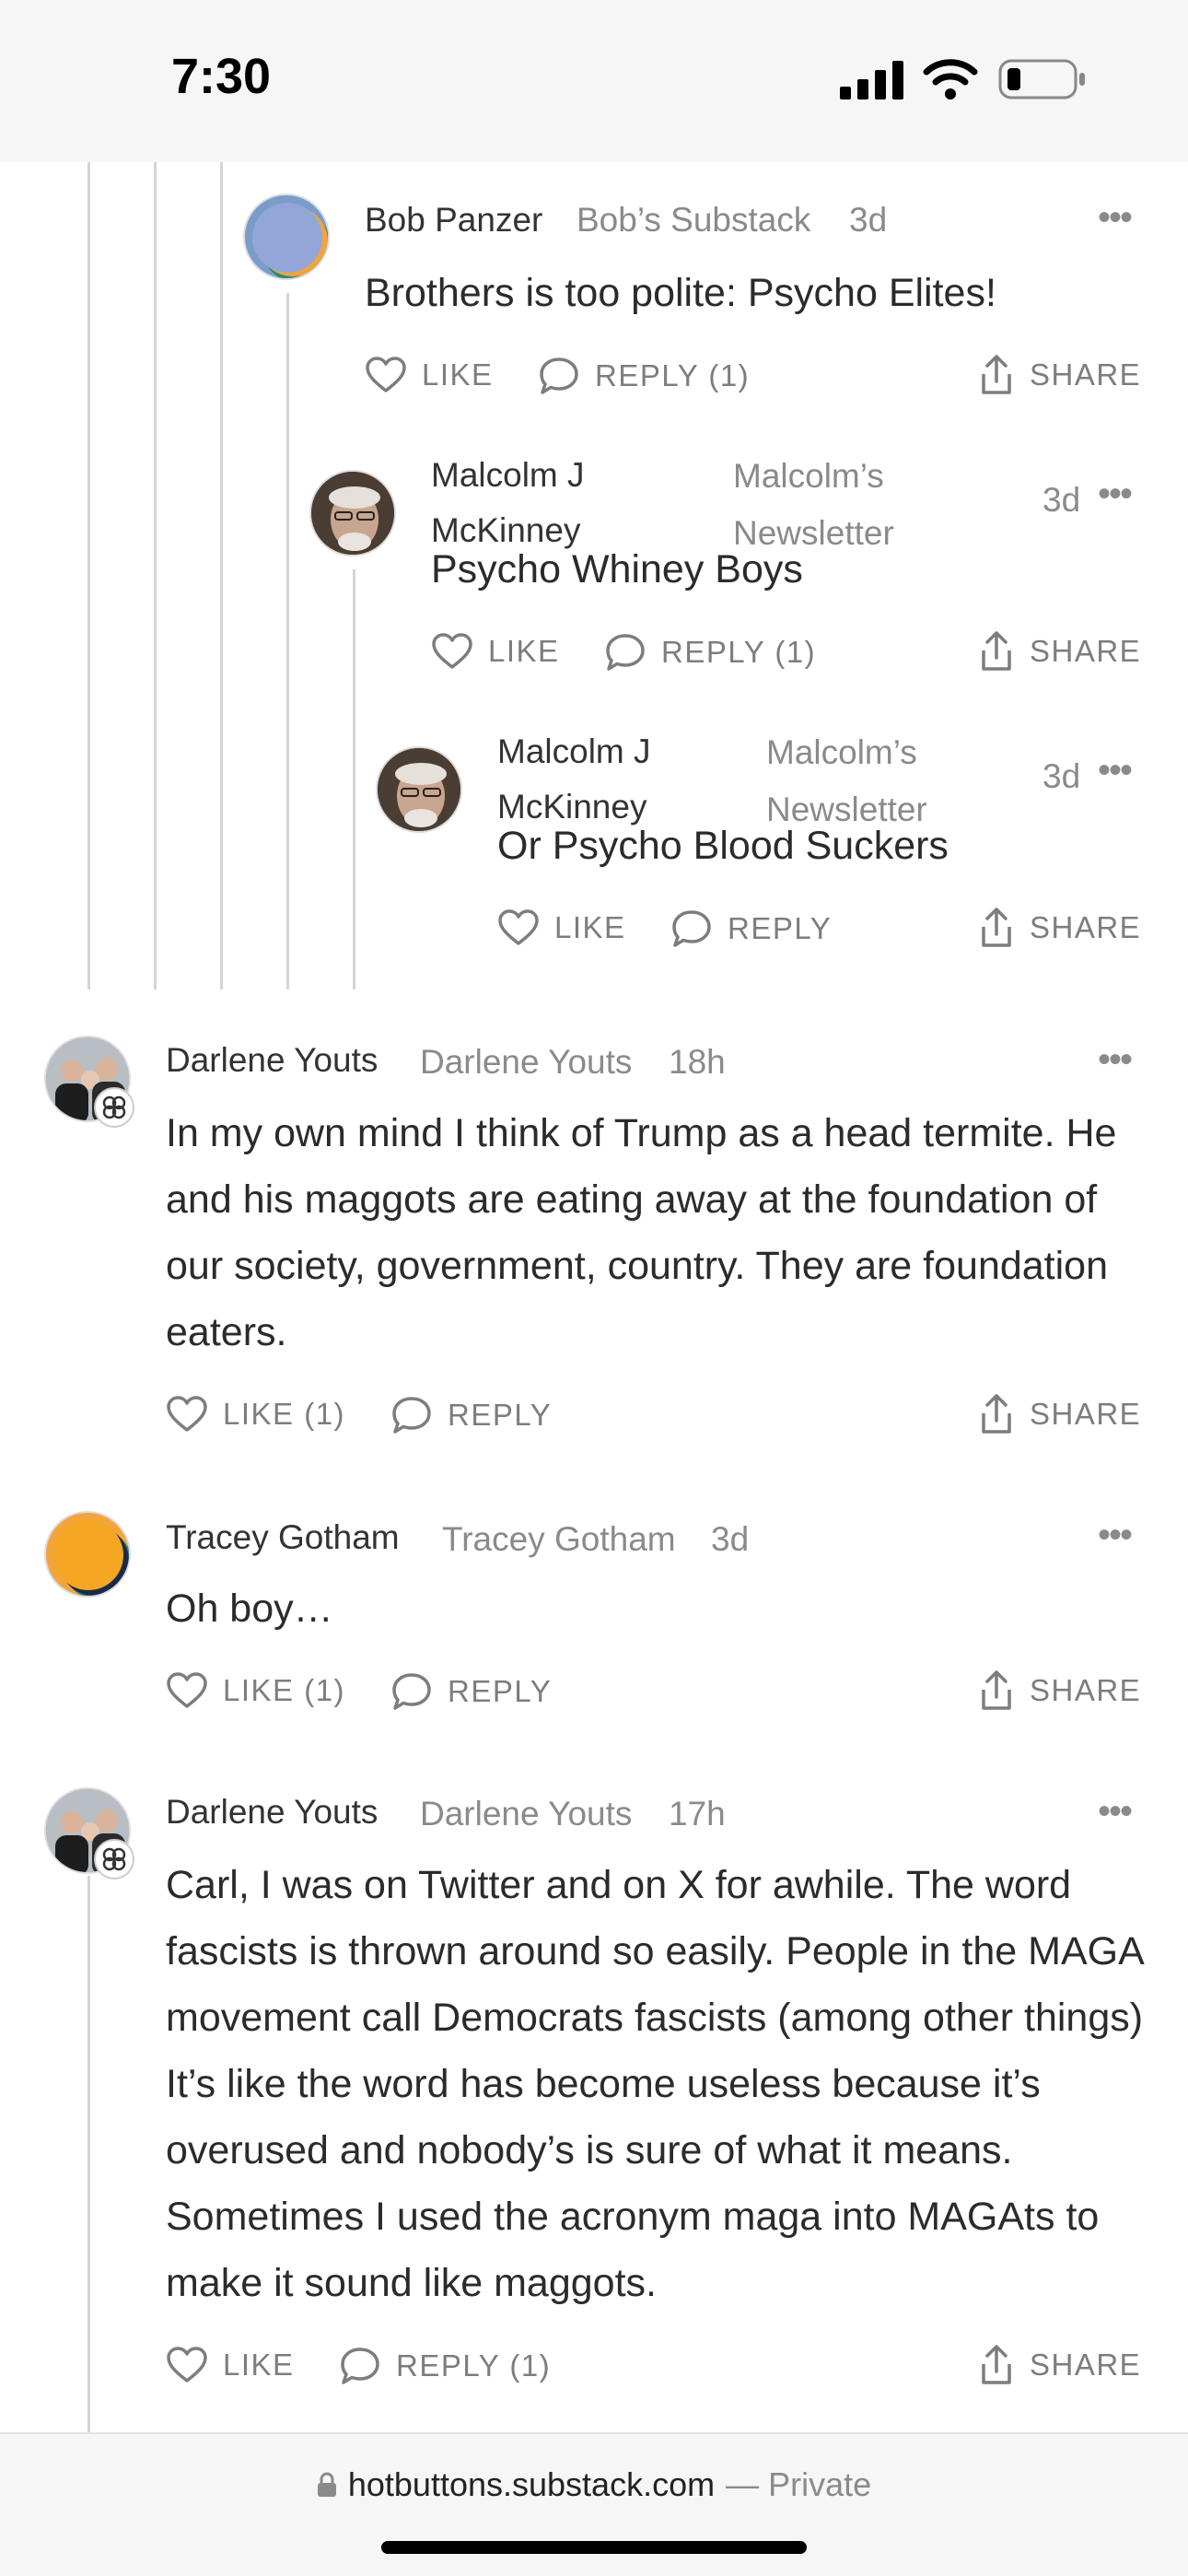 The width and height of the screenshot is (1188, 2576). Describe the element at coordinates (531, 2484) in the screenshot. I see `url-text: hotbuttons.substack.com` at that location.